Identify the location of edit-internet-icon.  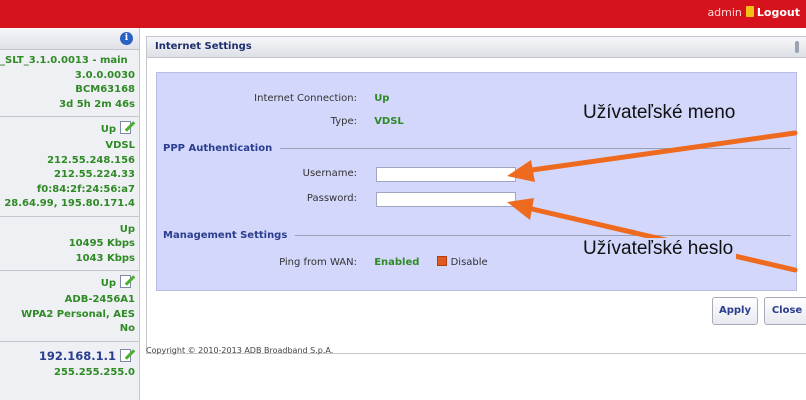
(127, 127).